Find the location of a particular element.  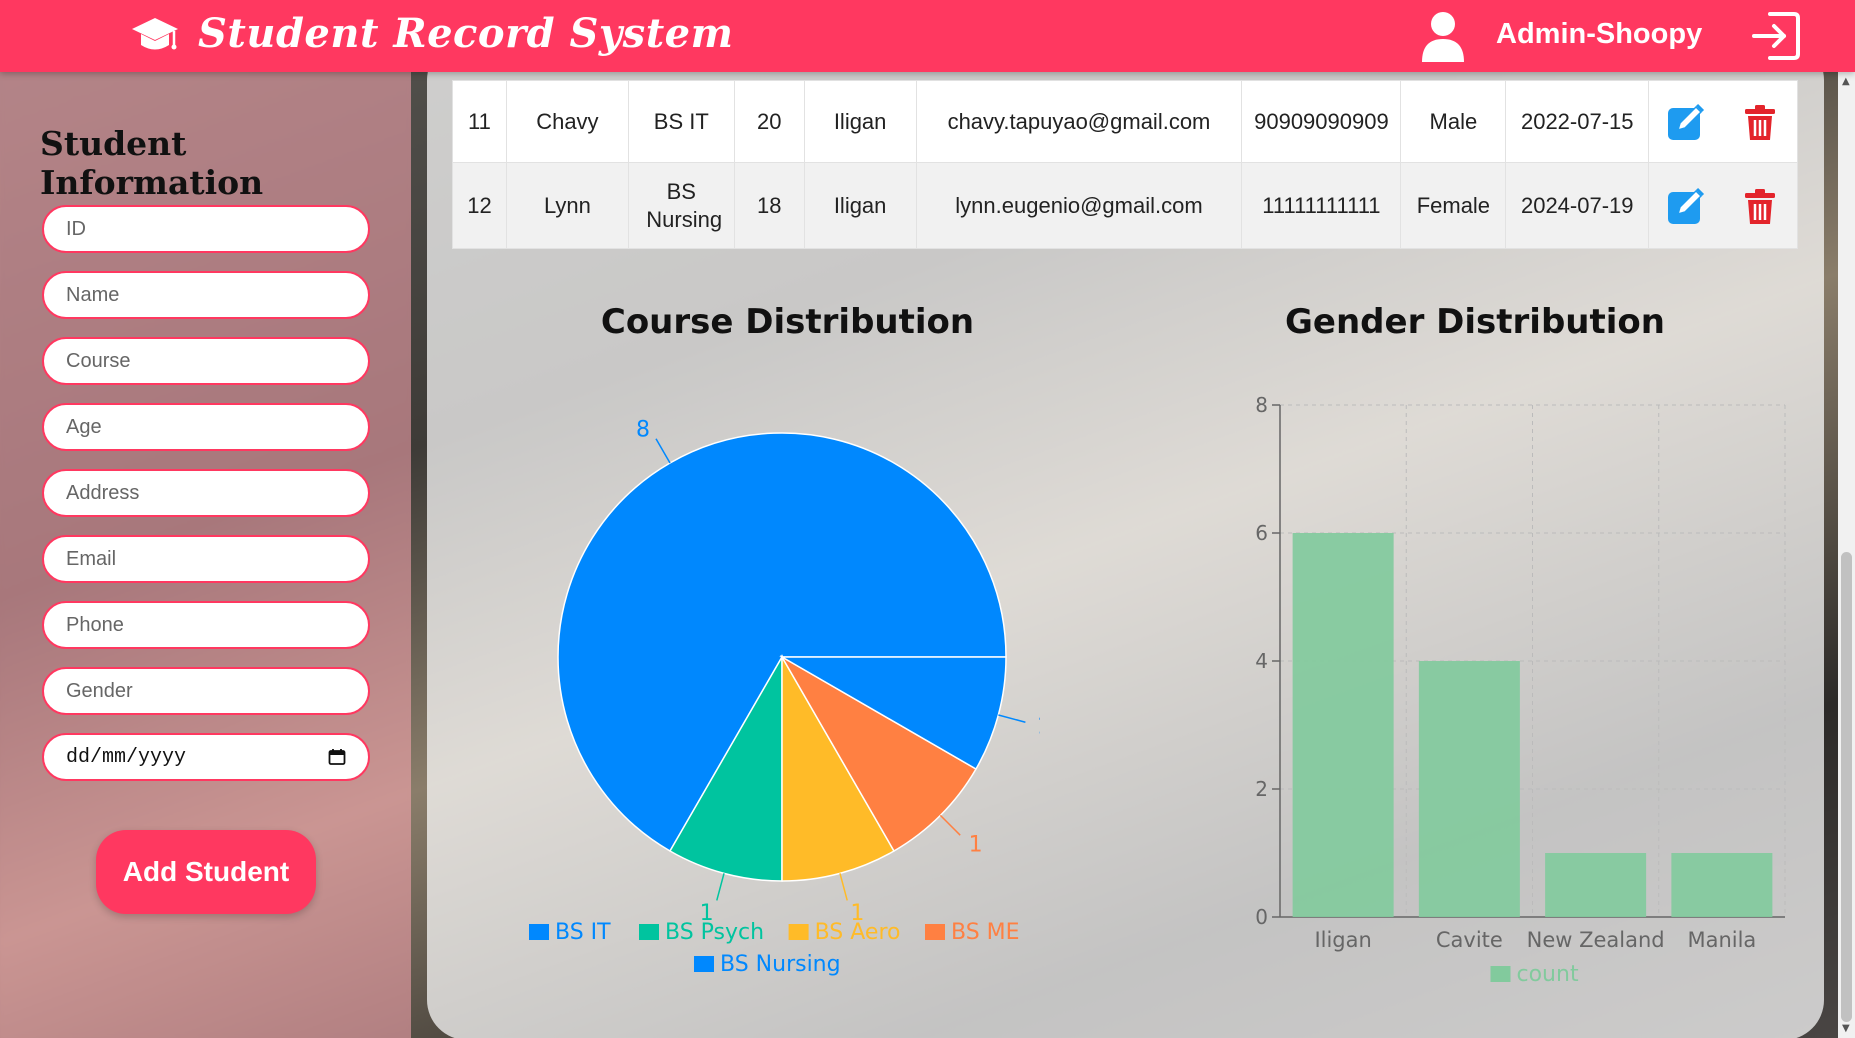

y-tick-label: 4 is located at coordinates (1261, 661).